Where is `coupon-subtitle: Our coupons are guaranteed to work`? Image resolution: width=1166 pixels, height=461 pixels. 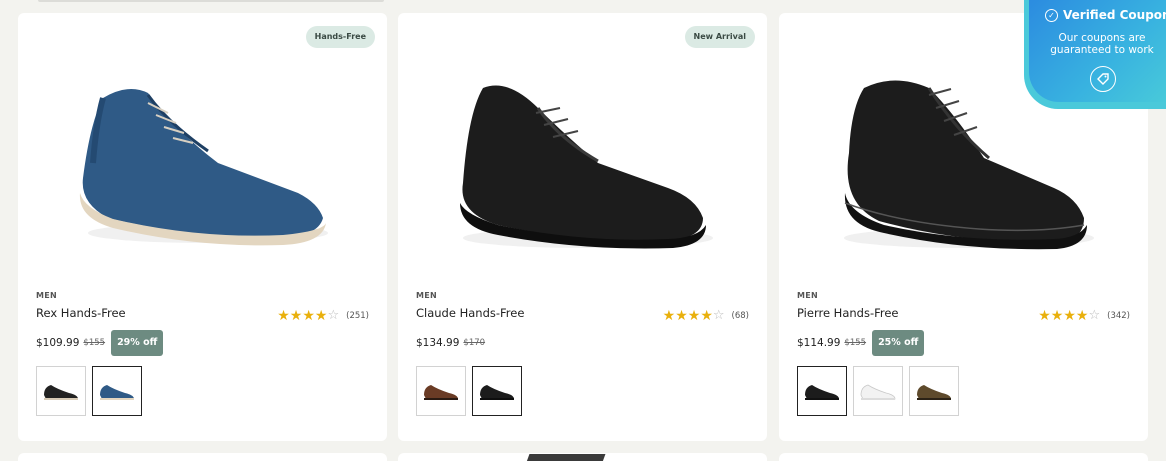
coupon-subtitle: Our coupons are guaranteed to work is located at coordinates (1102, 44).